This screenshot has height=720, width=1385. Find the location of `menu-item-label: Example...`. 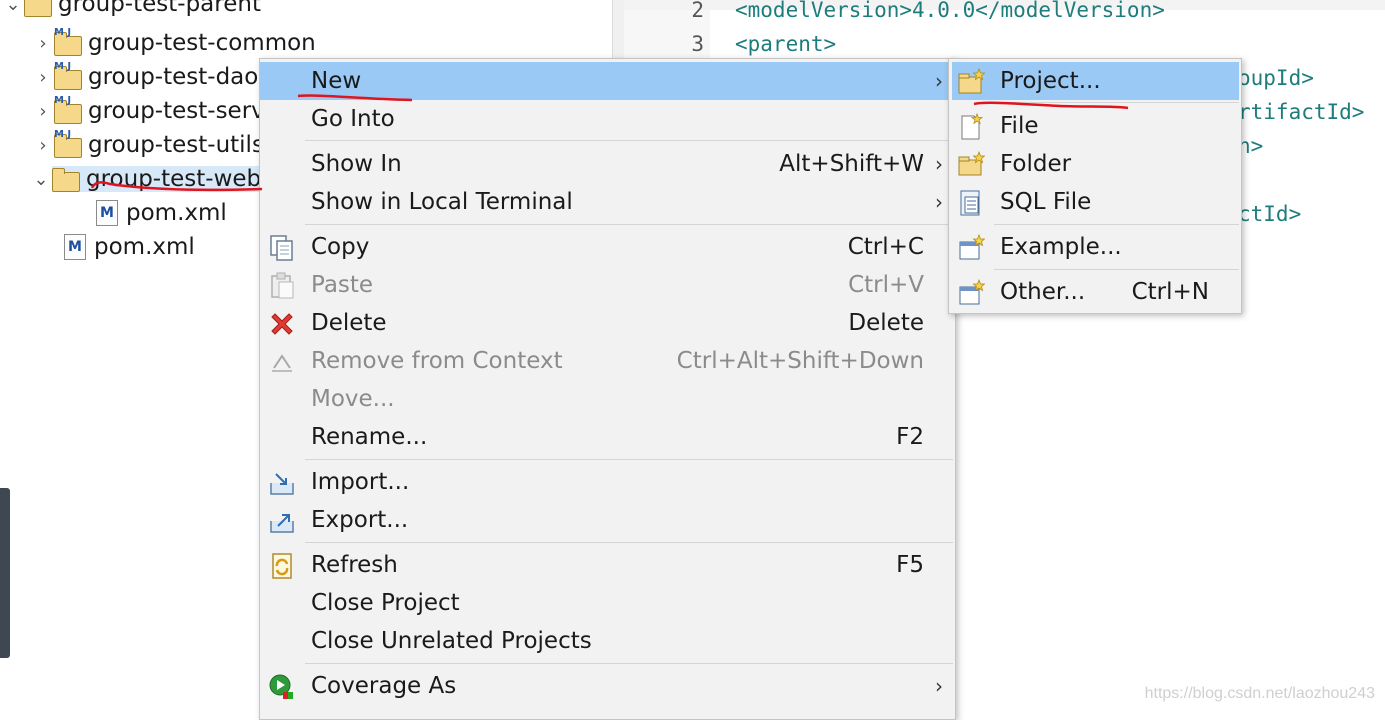

menu-item-label: Example... is located at coordinates (1061, 247).